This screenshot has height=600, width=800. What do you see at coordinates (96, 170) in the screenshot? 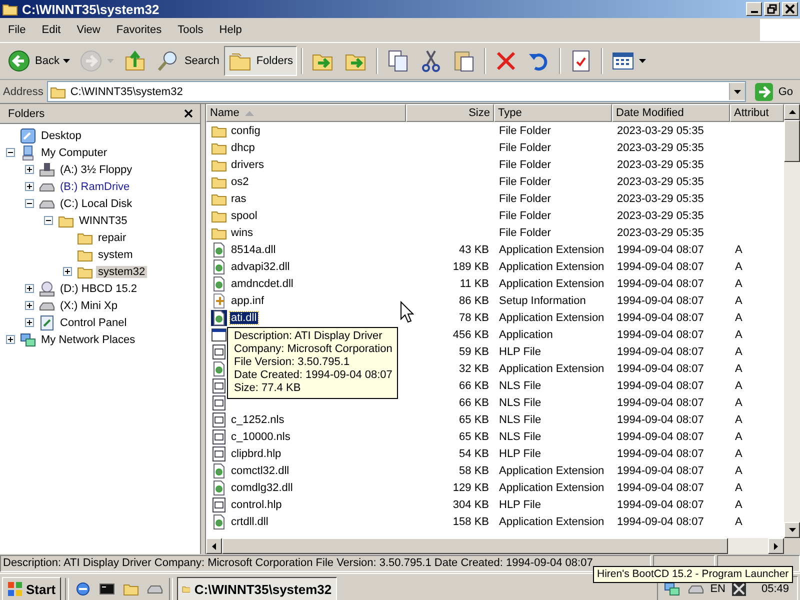
I see `tree-item: (A:) 3½ Floppy` at bounding box center [96, 170].